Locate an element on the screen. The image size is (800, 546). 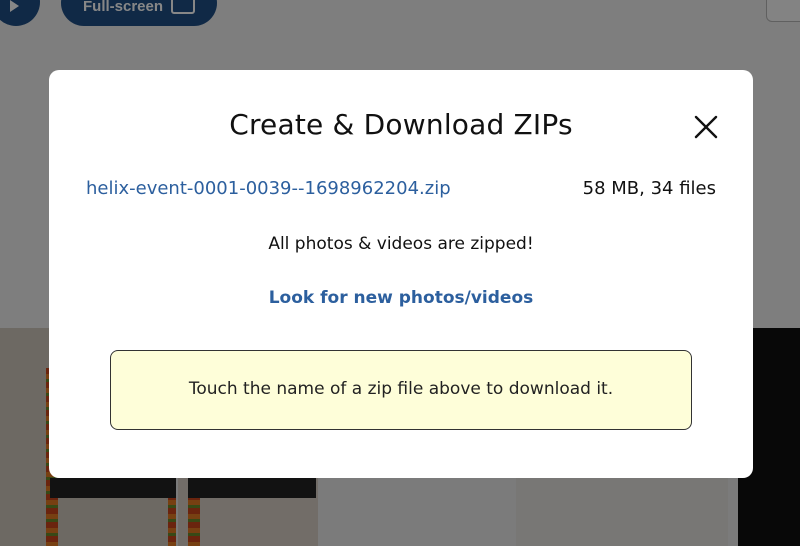
look-for-new-media-link: Look for new photos/videos is located at coordinates (401, 298).